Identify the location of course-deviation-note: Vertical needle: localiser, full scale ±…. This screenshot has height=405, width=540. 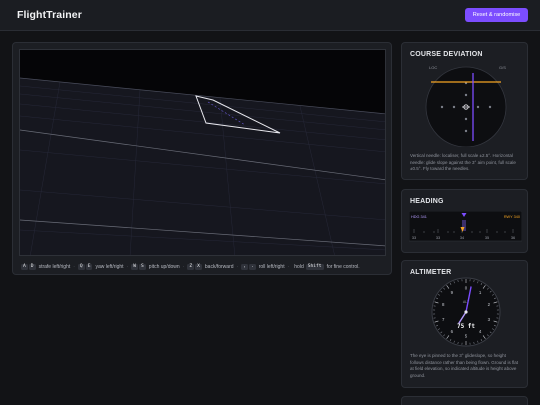
(463, 162).